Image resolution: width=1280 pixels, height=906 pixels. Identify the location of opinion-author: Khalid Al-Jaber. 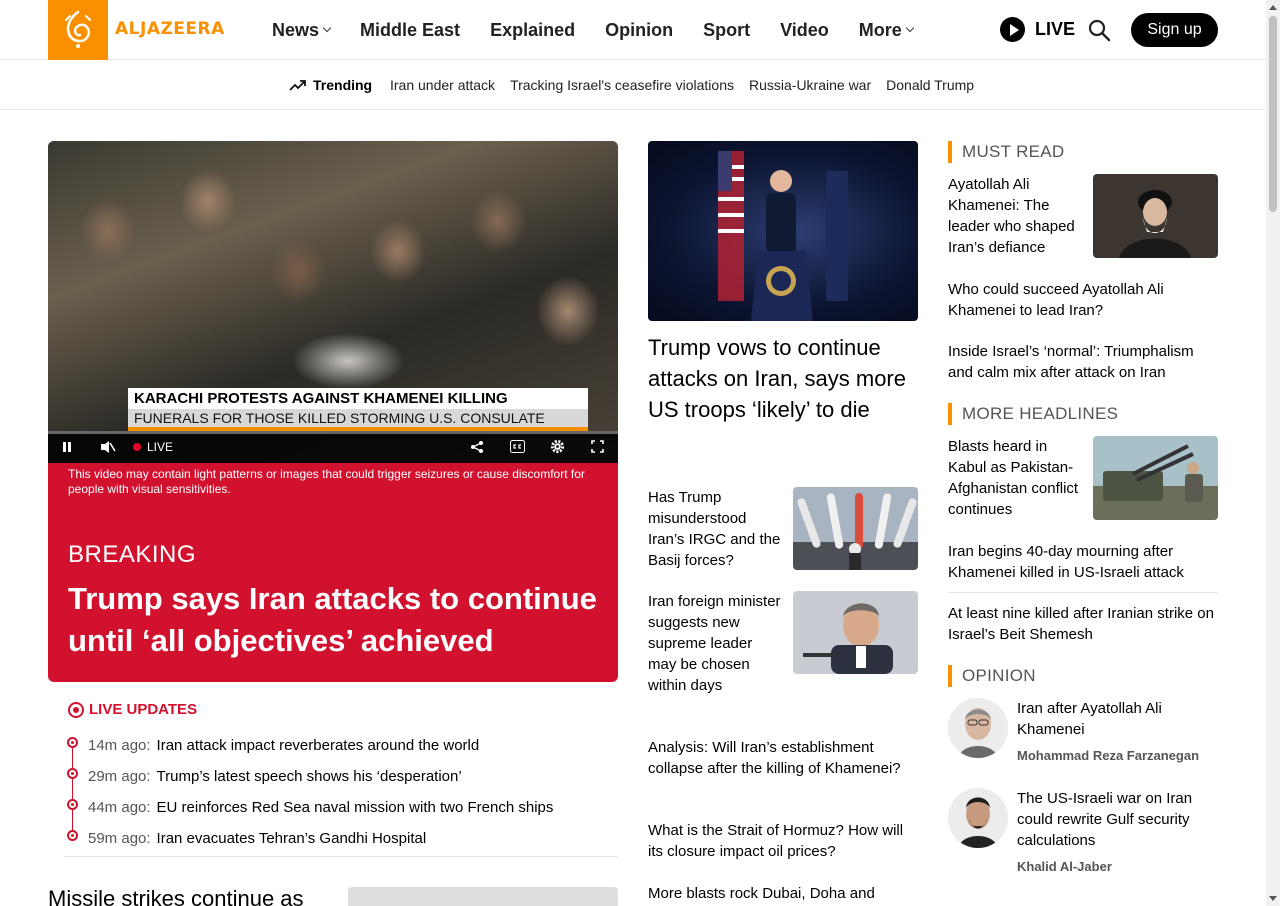
(1064, 866).